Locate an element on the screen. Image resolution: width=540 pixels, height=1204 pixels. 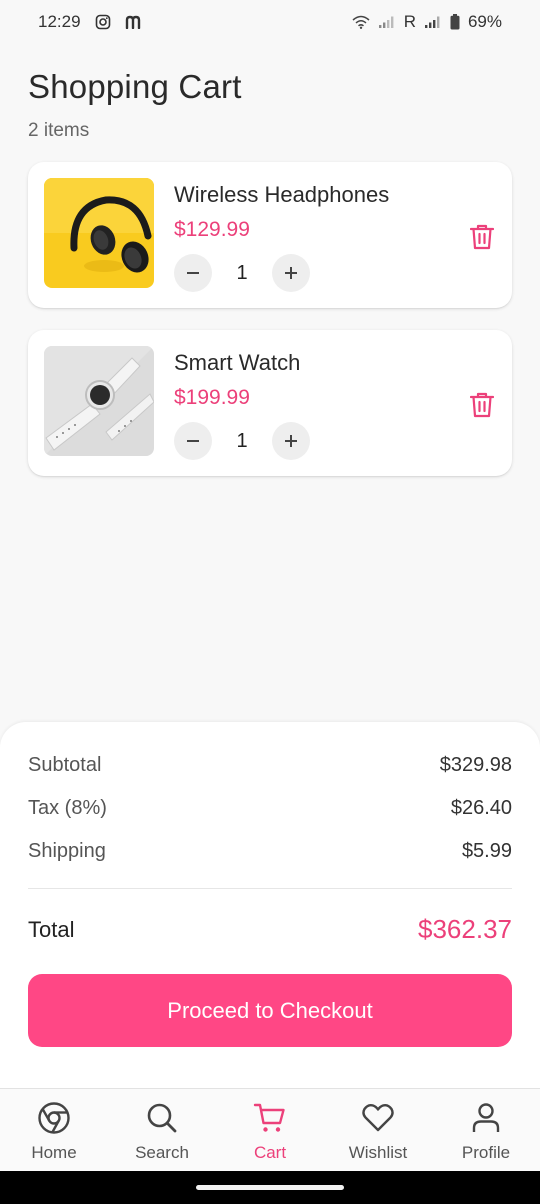
battery-level: 69% is located at coordinates (484, 21).